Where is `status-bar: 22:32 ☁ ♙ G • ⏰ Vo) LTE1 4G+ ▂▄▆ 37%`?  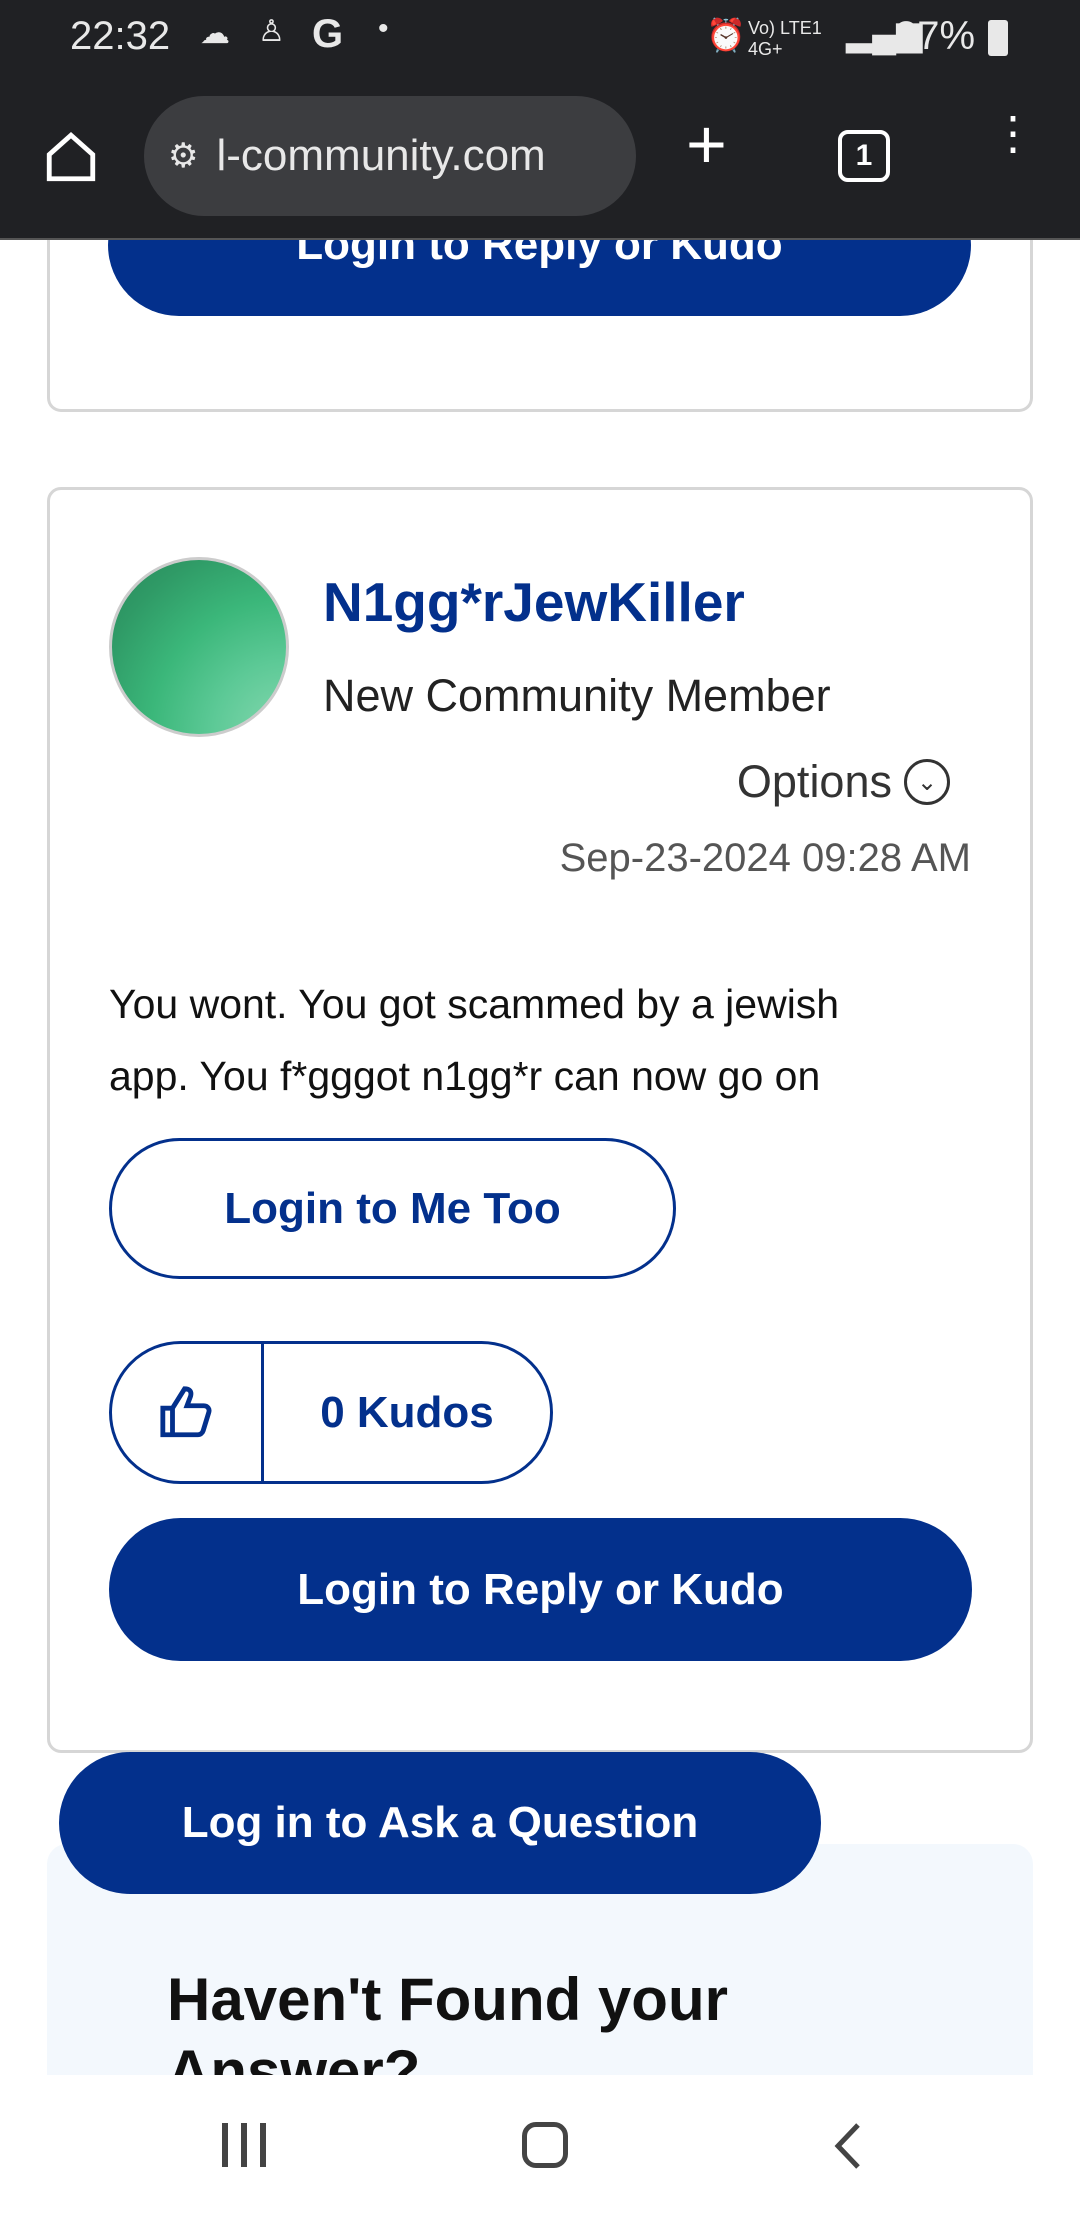
status-bar: 22:32 ☁ ♙ G • ⏰ Vo) LTE1 4G+ ▂▄▆ 37% is located at coordinates (540, 39).